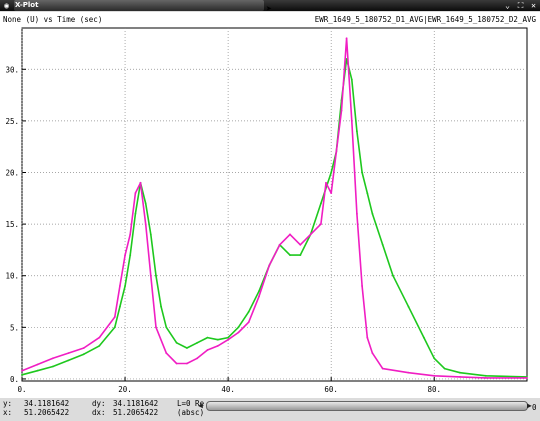 Image resolution: width=540 pixels, height=421 pixels. What do you see at coordinates (533, 5) in the screenshot?
I see `close-icon: ✕` at bounding box center [533, 5].